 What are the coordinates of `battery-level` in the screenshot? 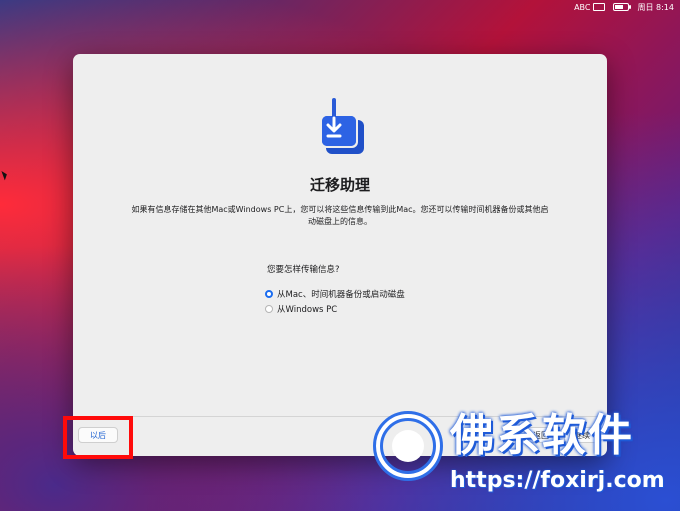 It's located at (619, 7).